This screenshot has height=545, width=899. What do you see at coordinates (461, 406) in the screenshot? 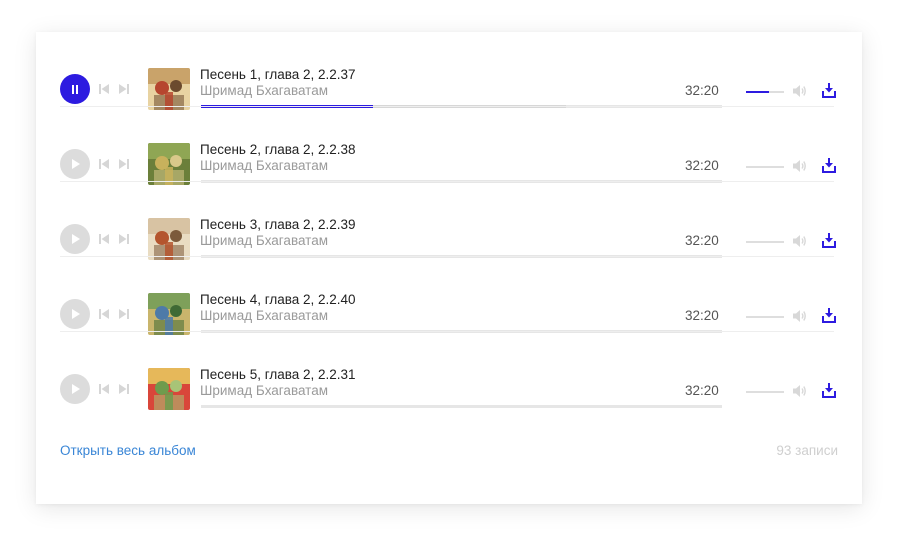
I see `progress-bar` at bounding box center [461, 406].